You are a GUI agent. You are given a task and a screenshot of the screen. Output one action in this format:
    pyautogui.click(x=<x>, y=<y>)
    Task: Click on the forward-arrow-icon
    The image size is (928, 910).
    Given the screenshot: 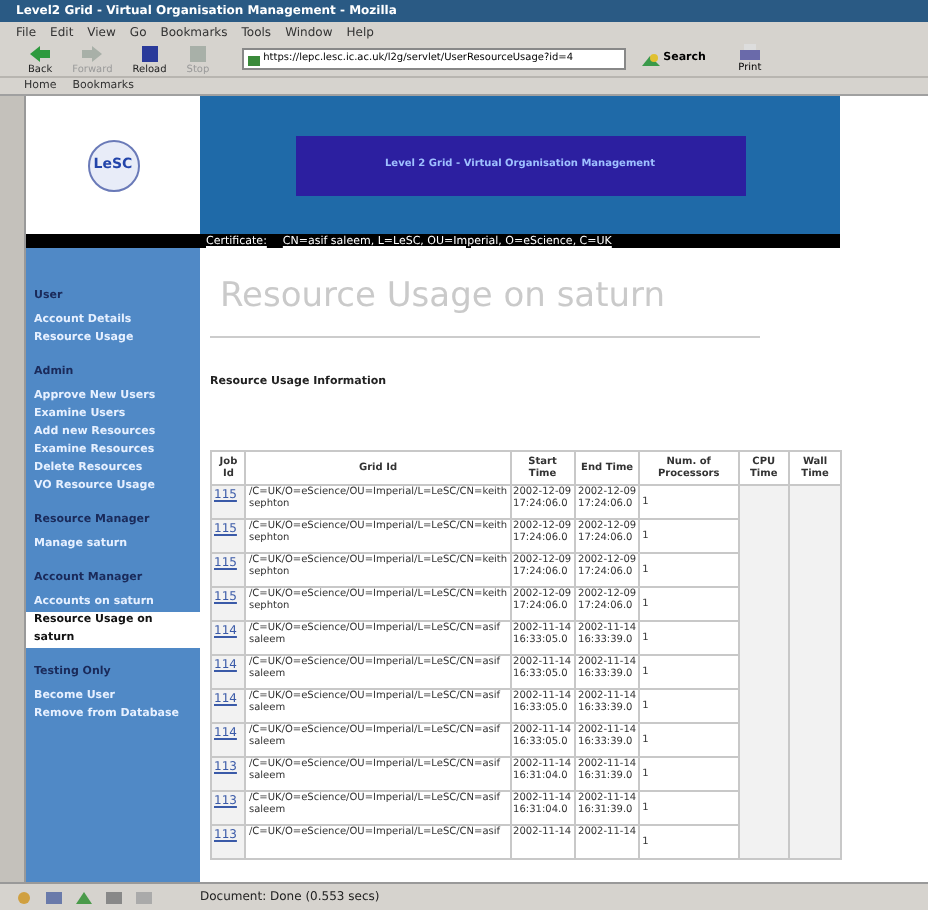 What is the action you would take?
    pyautogui.click(x=92, y=53)
    